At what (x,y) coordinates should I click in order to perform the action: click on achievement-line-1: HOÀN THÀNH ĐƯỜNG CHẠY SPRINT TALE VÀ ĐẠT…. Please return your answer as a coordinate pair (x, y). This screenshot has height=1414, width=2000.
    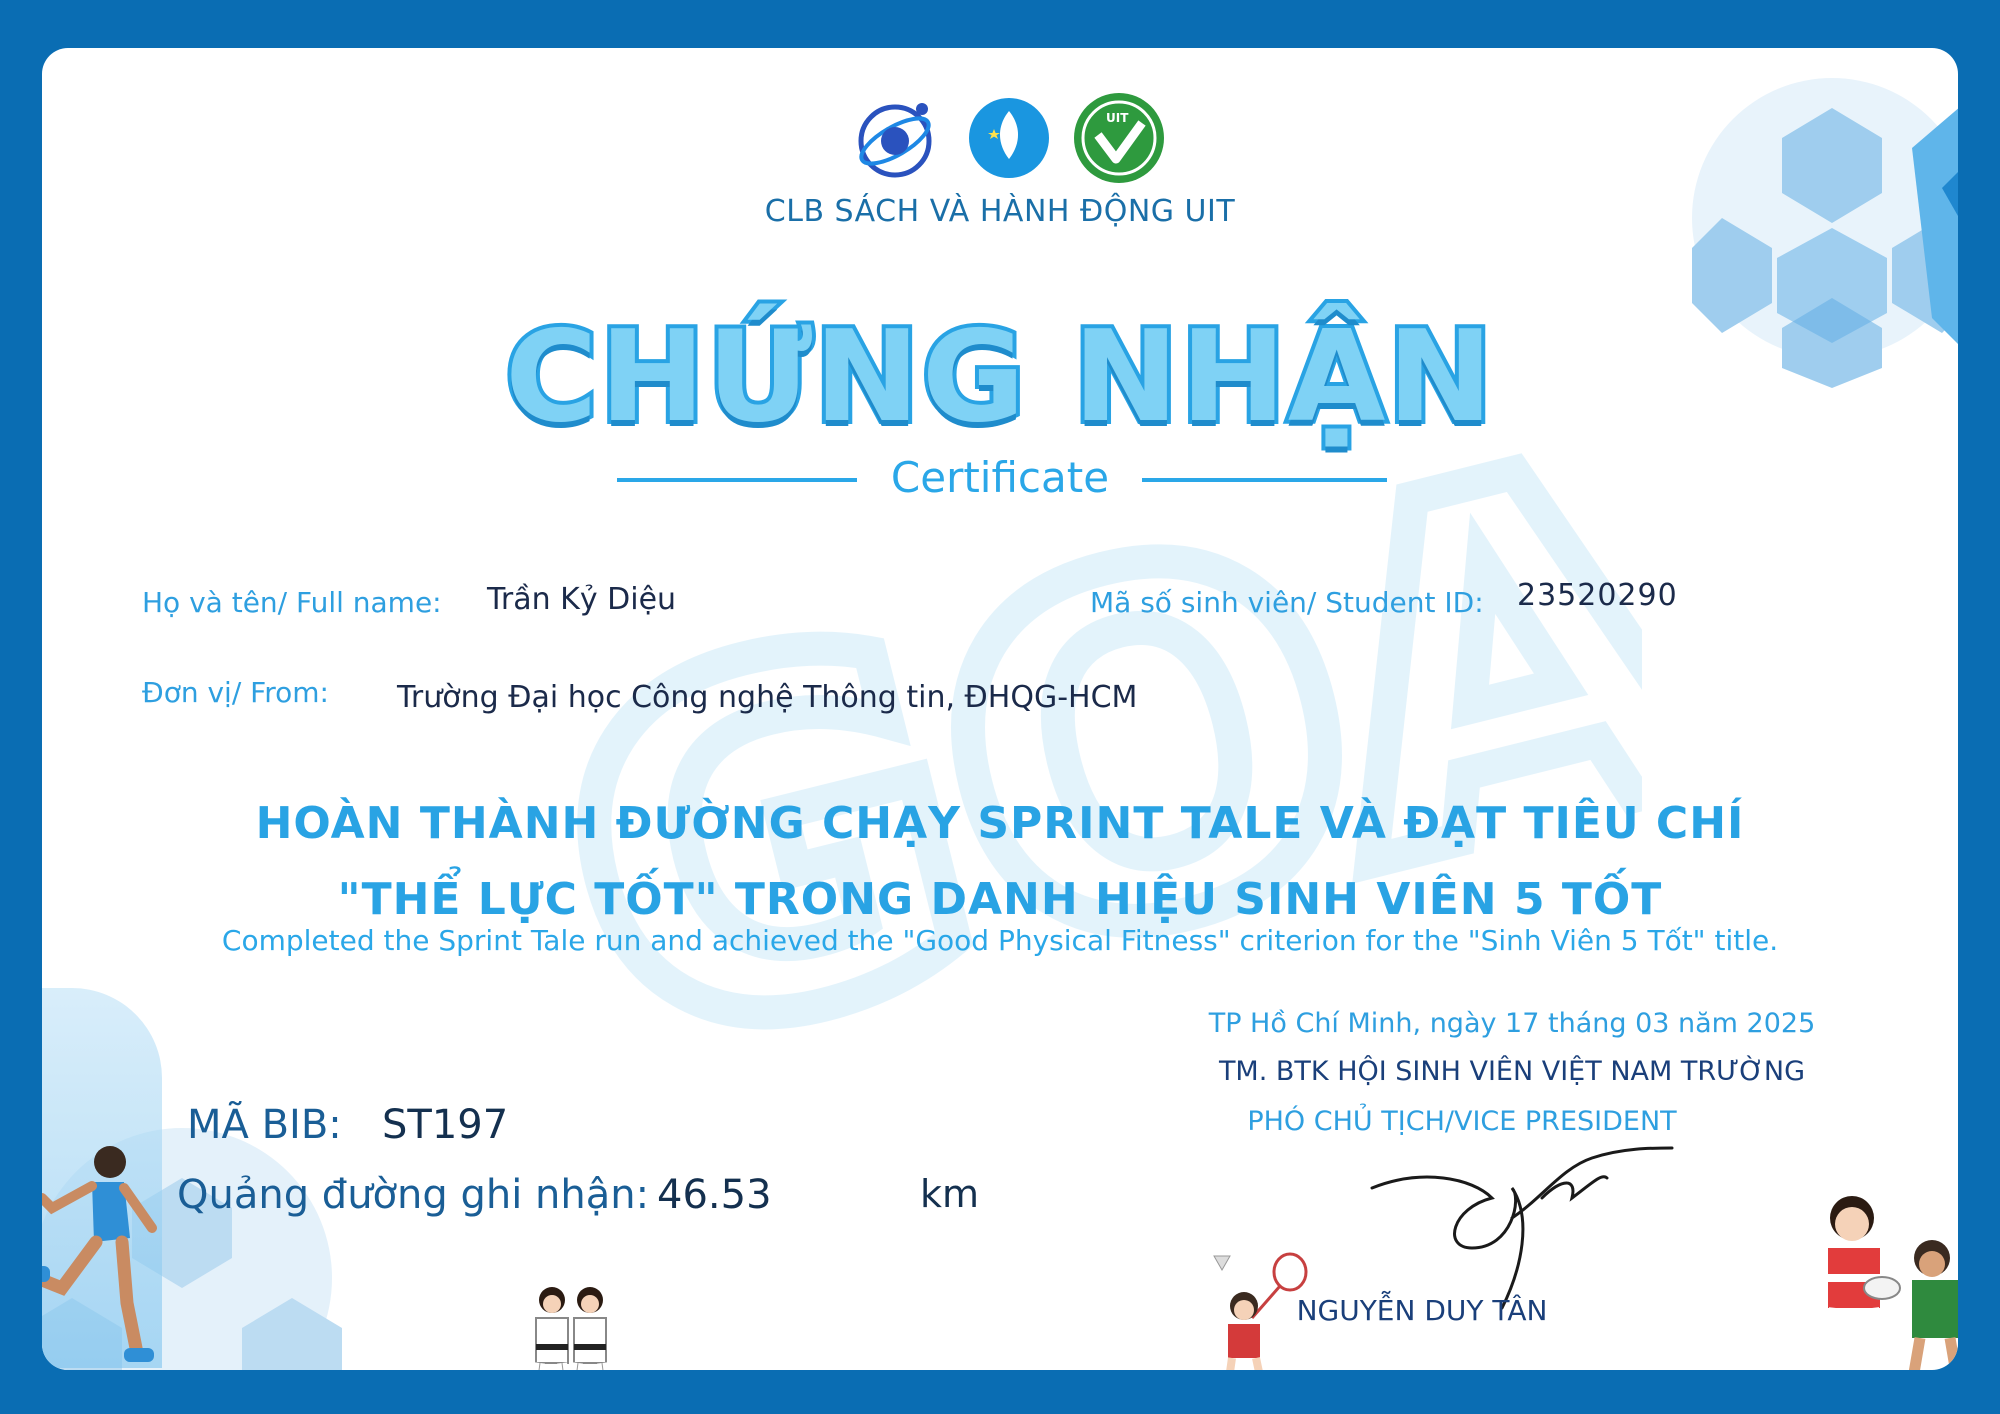
    Looking at the image, I should click on (1000, 823).